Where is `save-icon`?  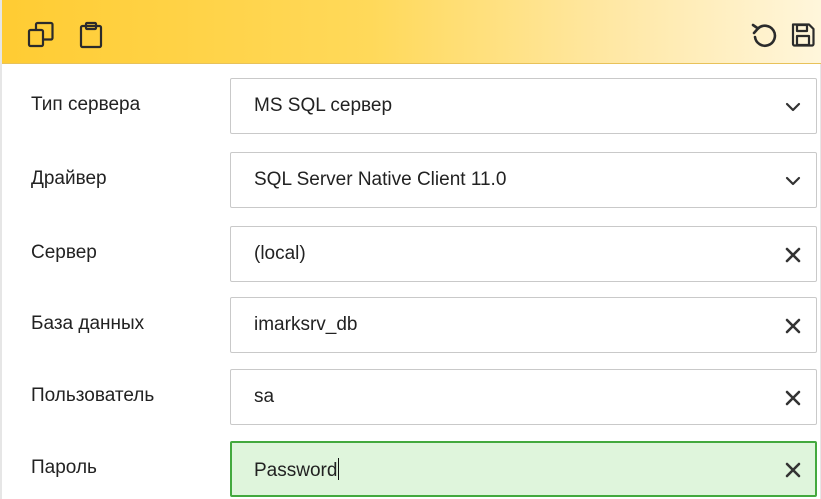 save-icon is located at coordinates (803, 35).